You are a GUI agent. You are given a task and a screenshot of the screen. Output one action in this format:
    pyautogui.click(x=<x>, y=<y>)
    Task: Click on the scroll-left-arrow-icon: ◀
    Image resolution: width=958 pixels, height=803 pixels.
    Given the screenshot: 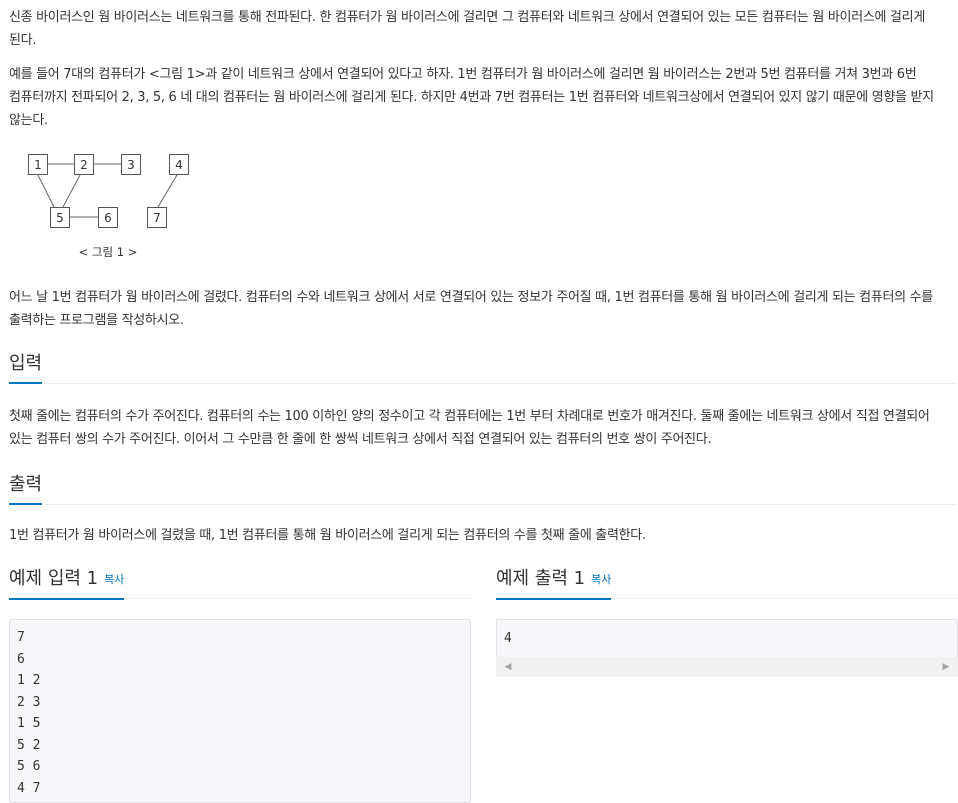 What is the action you would take?
    pyautogui.click(x=508, y=667)
    